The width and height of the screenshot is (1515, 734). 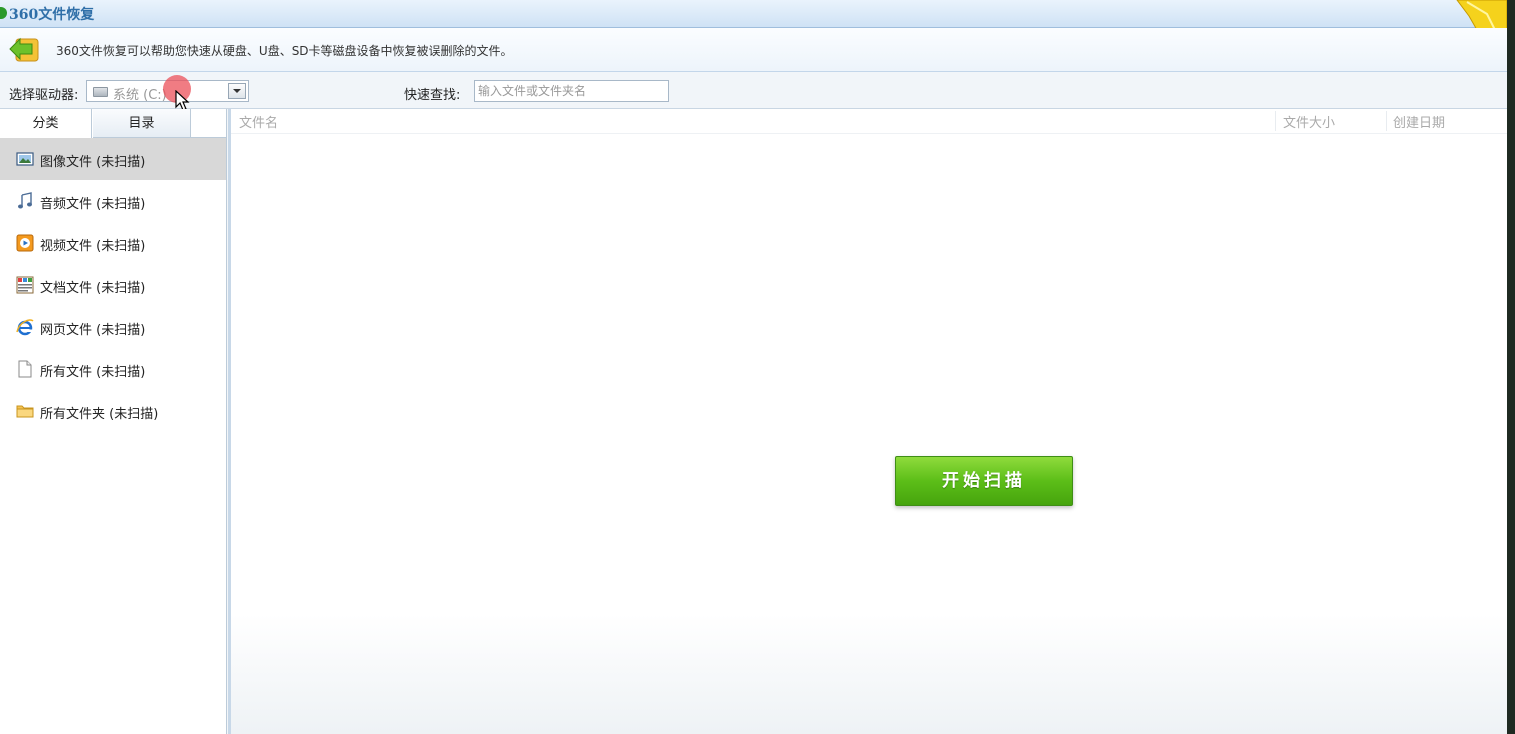 I want to click on chevron-down-icon, so click(x=237, y=91).